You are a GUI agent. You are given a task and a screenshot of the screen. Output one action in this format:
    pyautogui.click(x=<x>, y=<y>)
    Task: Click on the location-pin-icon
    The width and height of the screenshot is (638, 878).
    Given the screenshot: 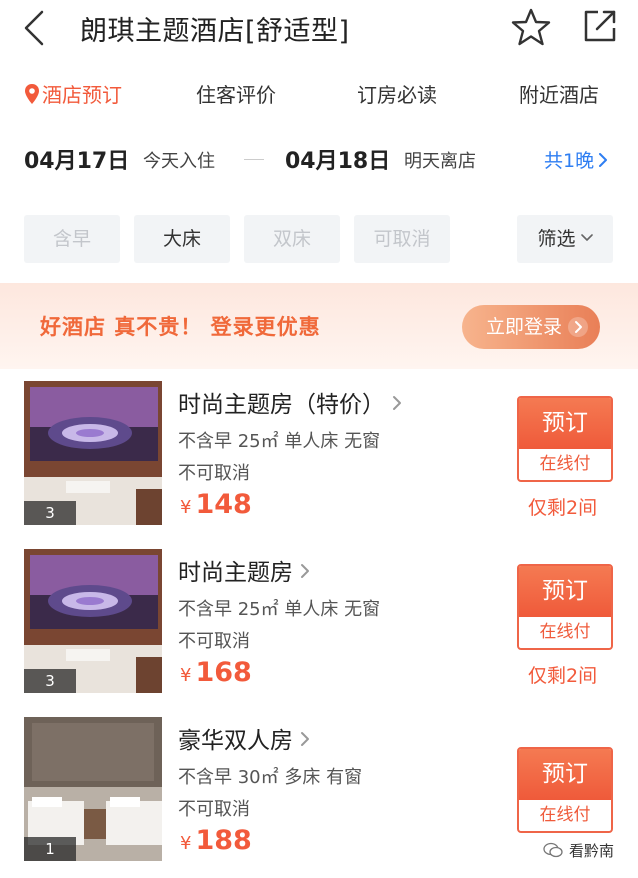 What is the action you would take?
    pyautogui.click(x=32, y=94)
    